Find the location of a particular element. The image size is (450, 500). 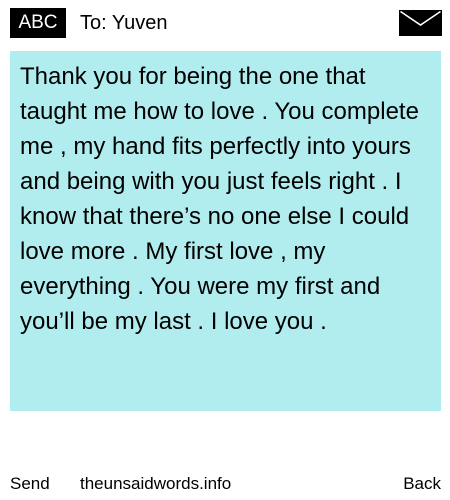

back-button: Back is located at coordinates (422, 484).